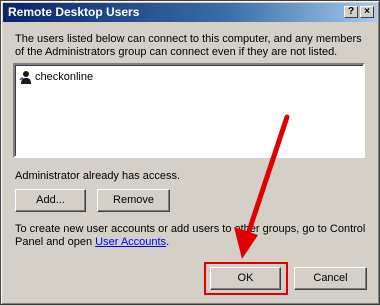 The image size is (380, 306). What do you see at coordinates (262, 186) in the screenshot?
I see `annotation-arrow-icon` at bounding box center [262, 186].